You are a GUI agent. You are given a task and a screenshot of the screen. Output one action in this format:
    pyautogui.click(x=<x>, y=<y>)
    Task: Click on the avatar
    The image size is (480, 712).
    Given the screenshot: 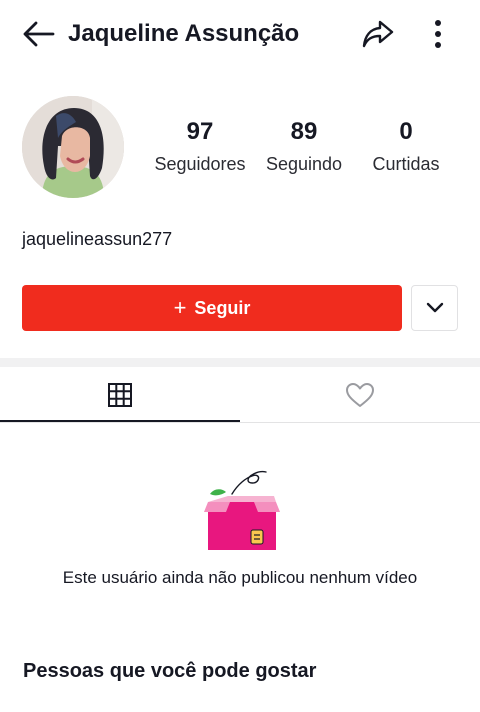 What is the action you would take?
    pyautogui.click(x=73, y=147)
    